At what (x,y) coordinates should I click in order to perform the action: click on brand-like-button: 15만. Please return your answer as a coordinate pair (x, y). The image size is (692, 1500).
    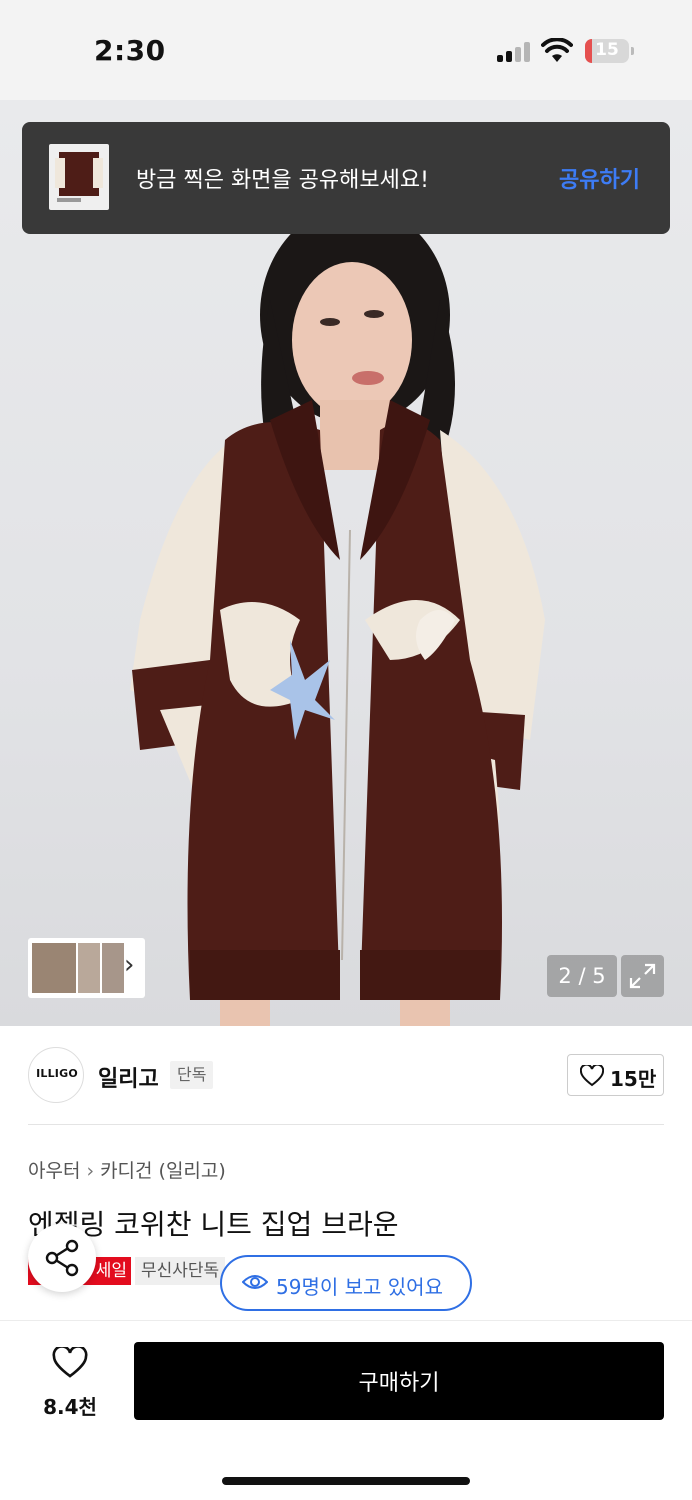
    Looking at the image, I should click on (615, 1075).